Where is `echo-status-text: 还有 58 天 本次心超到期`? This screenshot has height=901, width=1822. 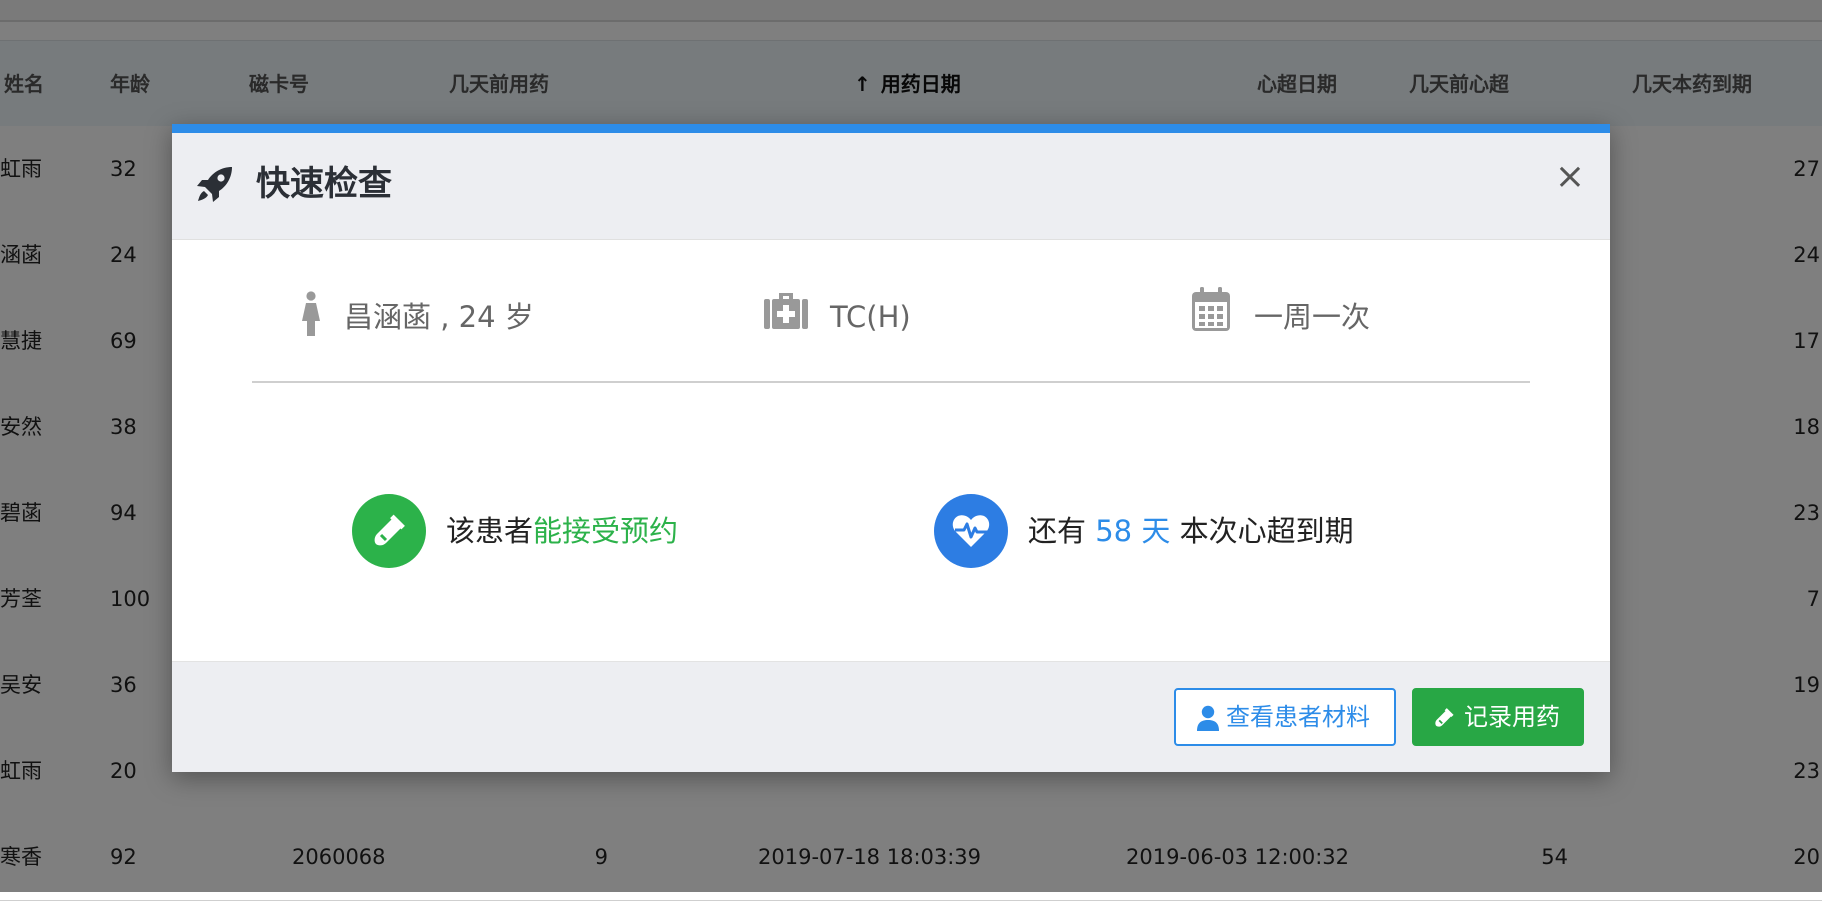 echo-status-text: 还有 58 天 本次心超到期 is located at coordinates (1191, 531).